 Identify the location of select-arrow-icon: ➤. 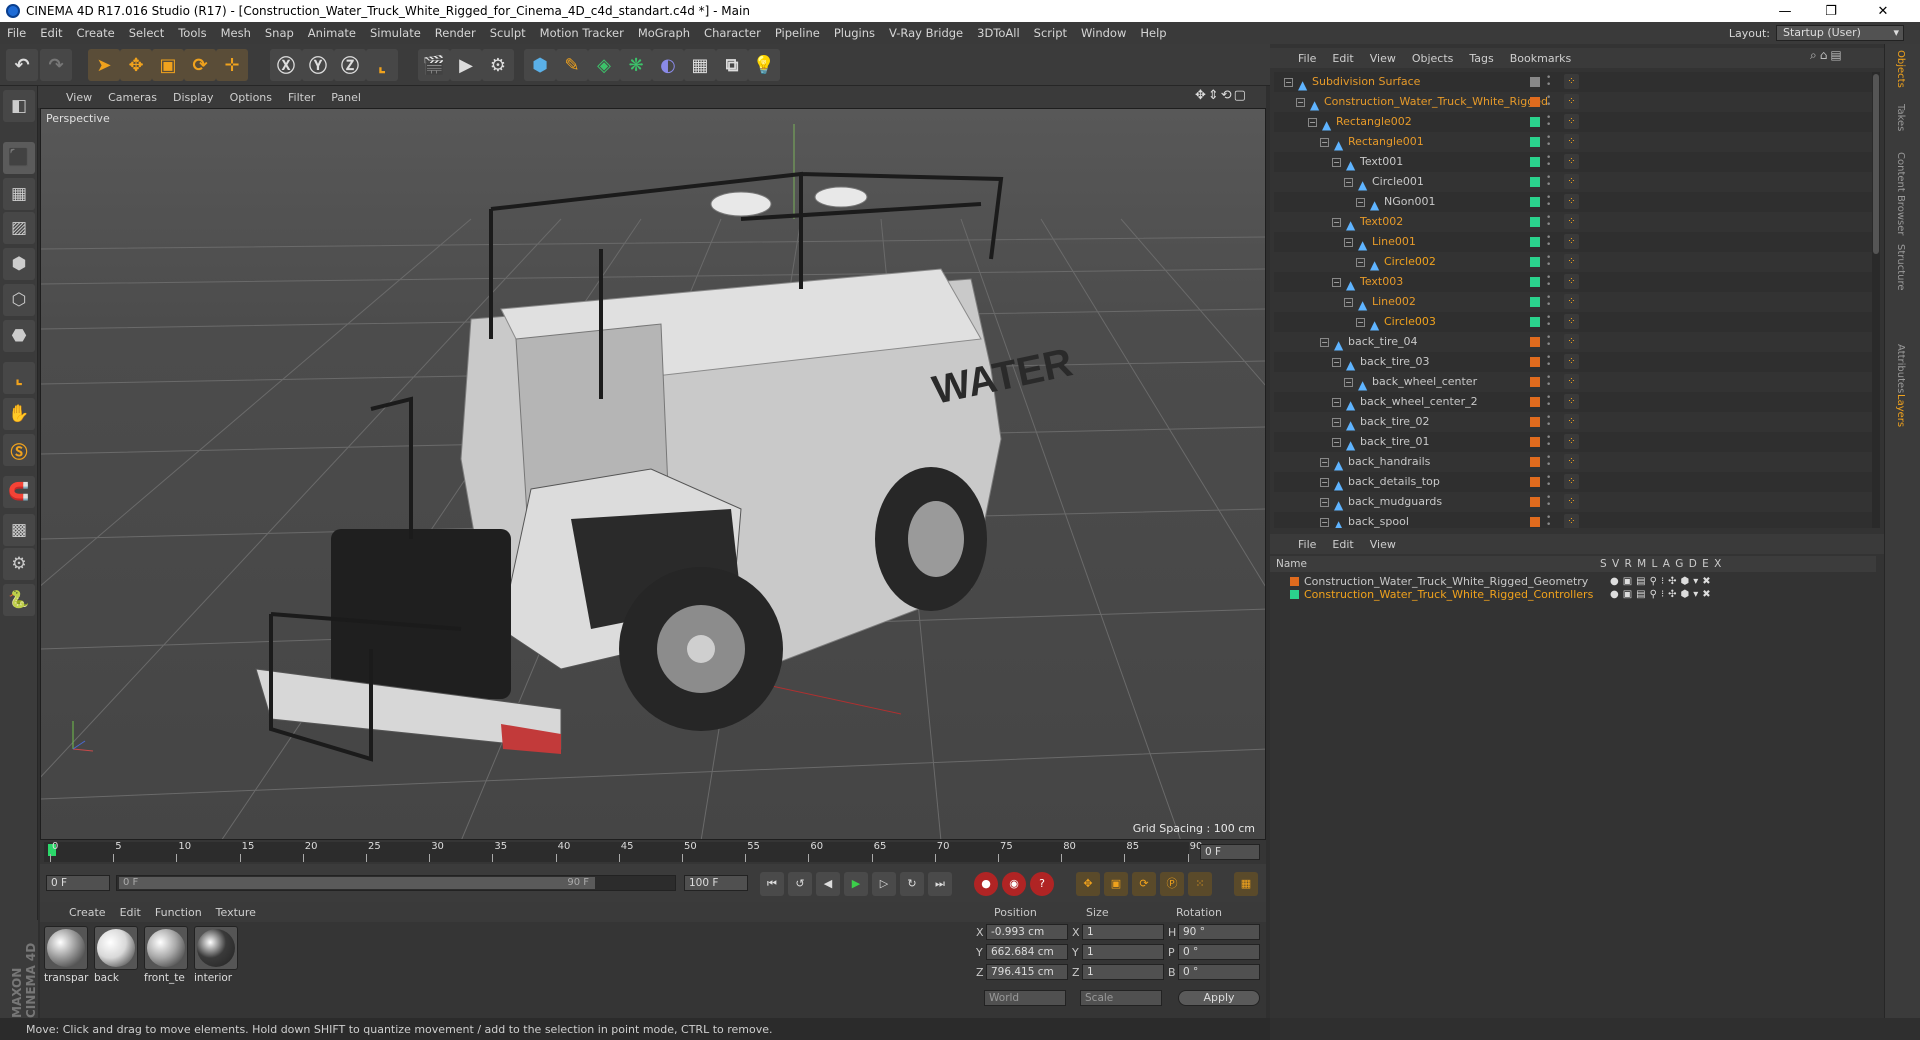
(104, 65).